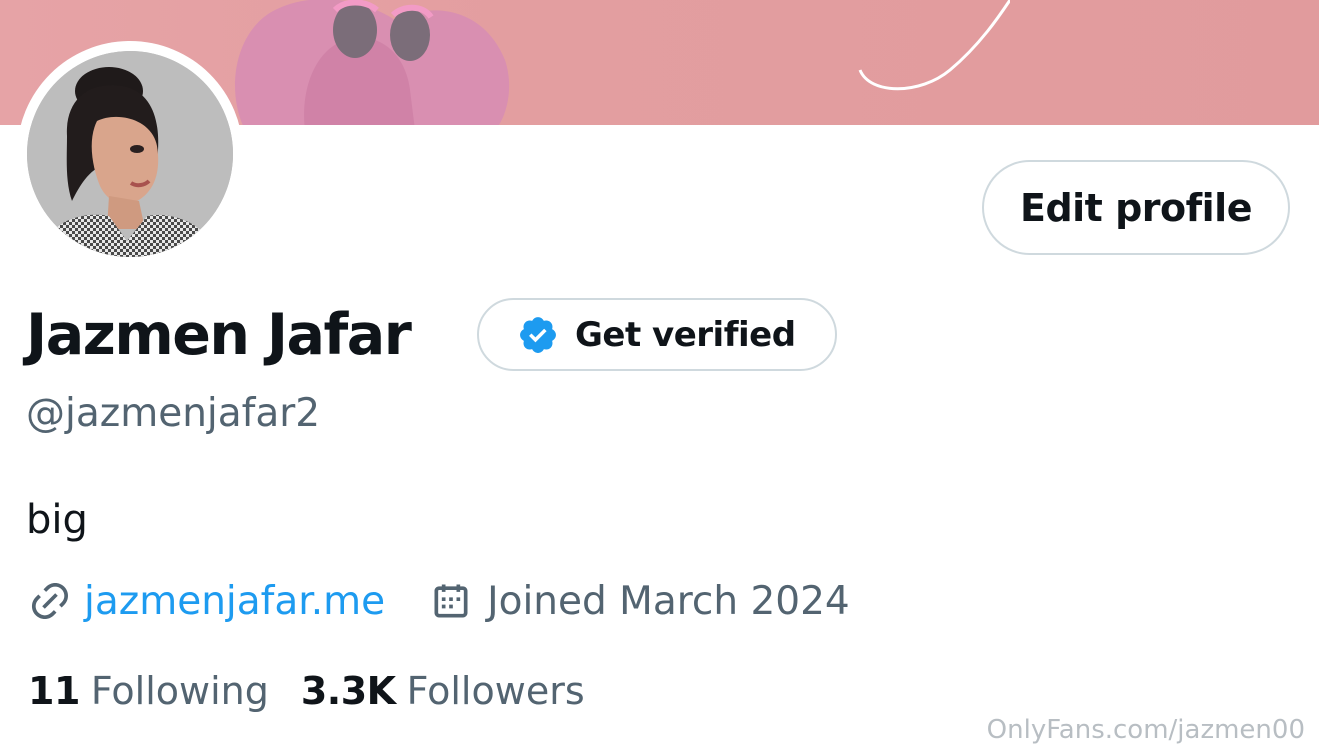  I want to click on avatar, so click(130, 154).